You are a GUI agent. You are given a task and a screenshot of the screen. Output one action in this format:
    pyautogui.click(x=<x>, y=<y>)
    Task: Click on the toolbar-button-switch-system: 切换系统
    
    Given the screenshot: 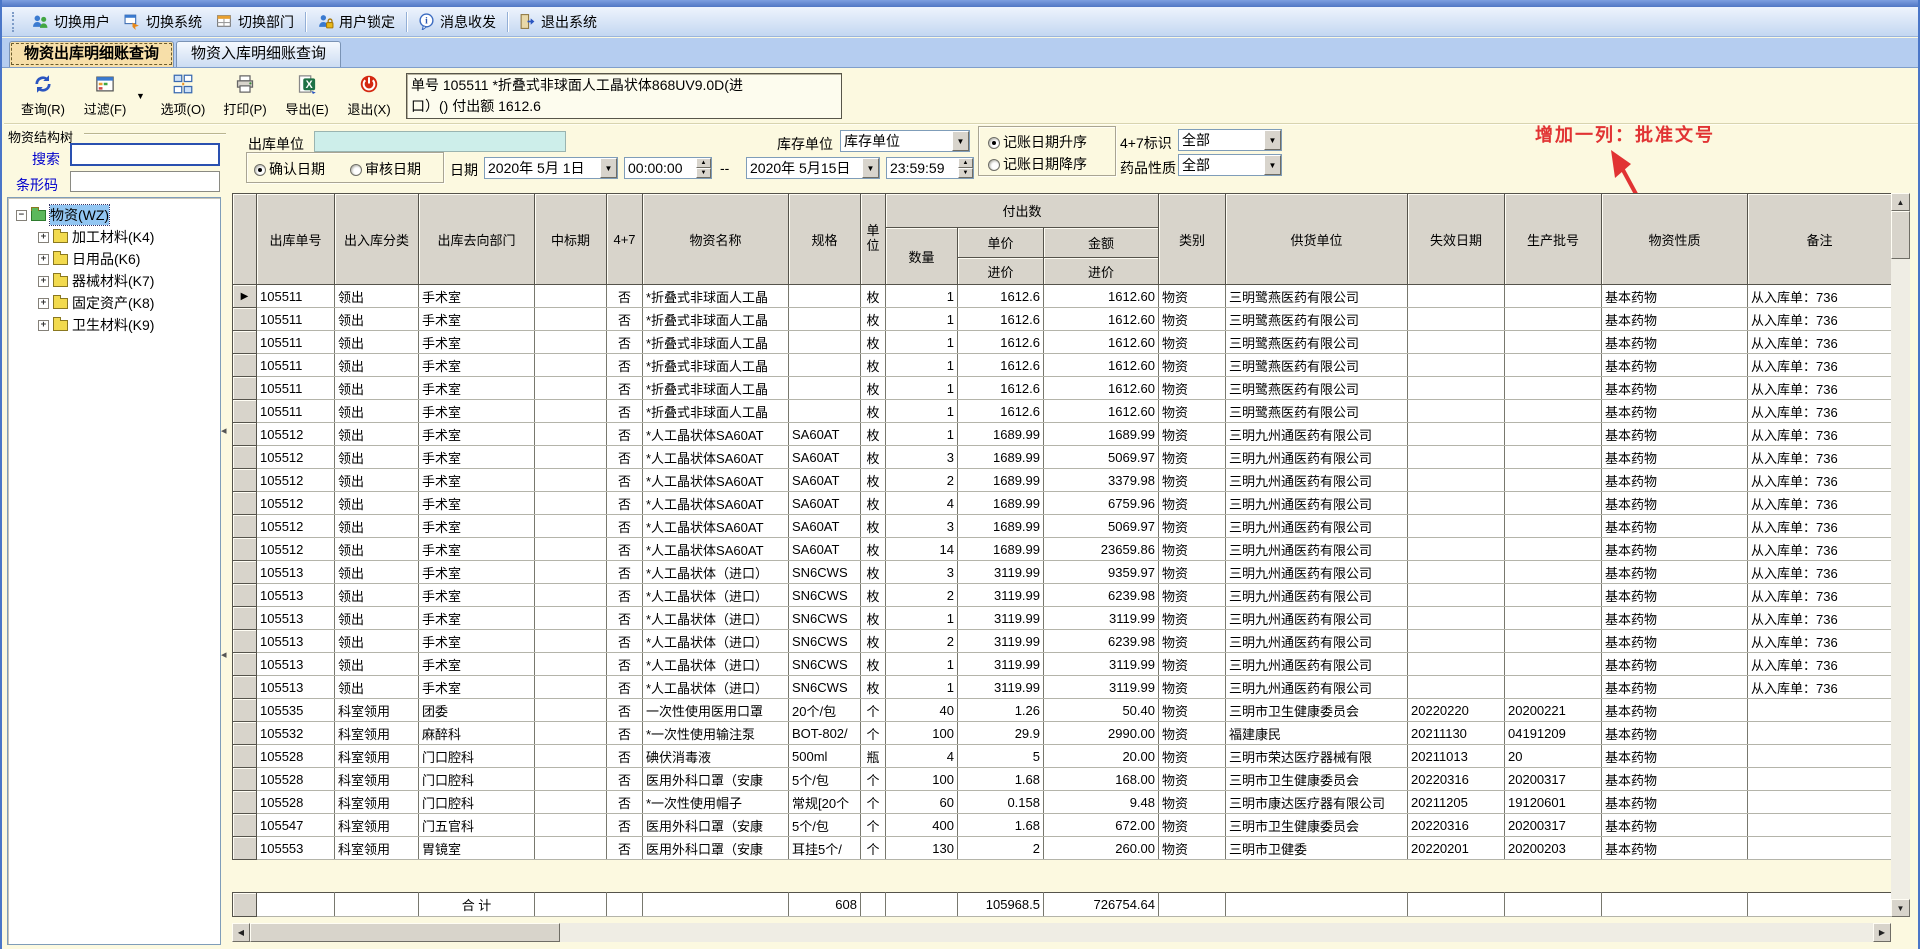 What is the action you would take?
    pyautogui.click(x=163, y=22)
    